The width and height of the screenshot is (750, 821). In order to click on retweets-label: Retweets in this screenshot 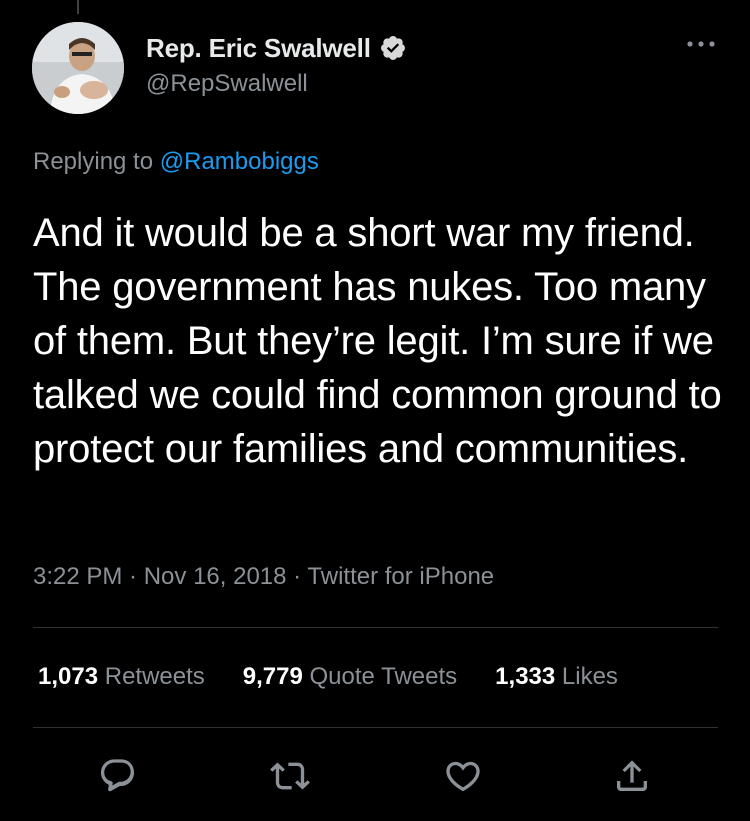, I will do `click(154, 676)`.